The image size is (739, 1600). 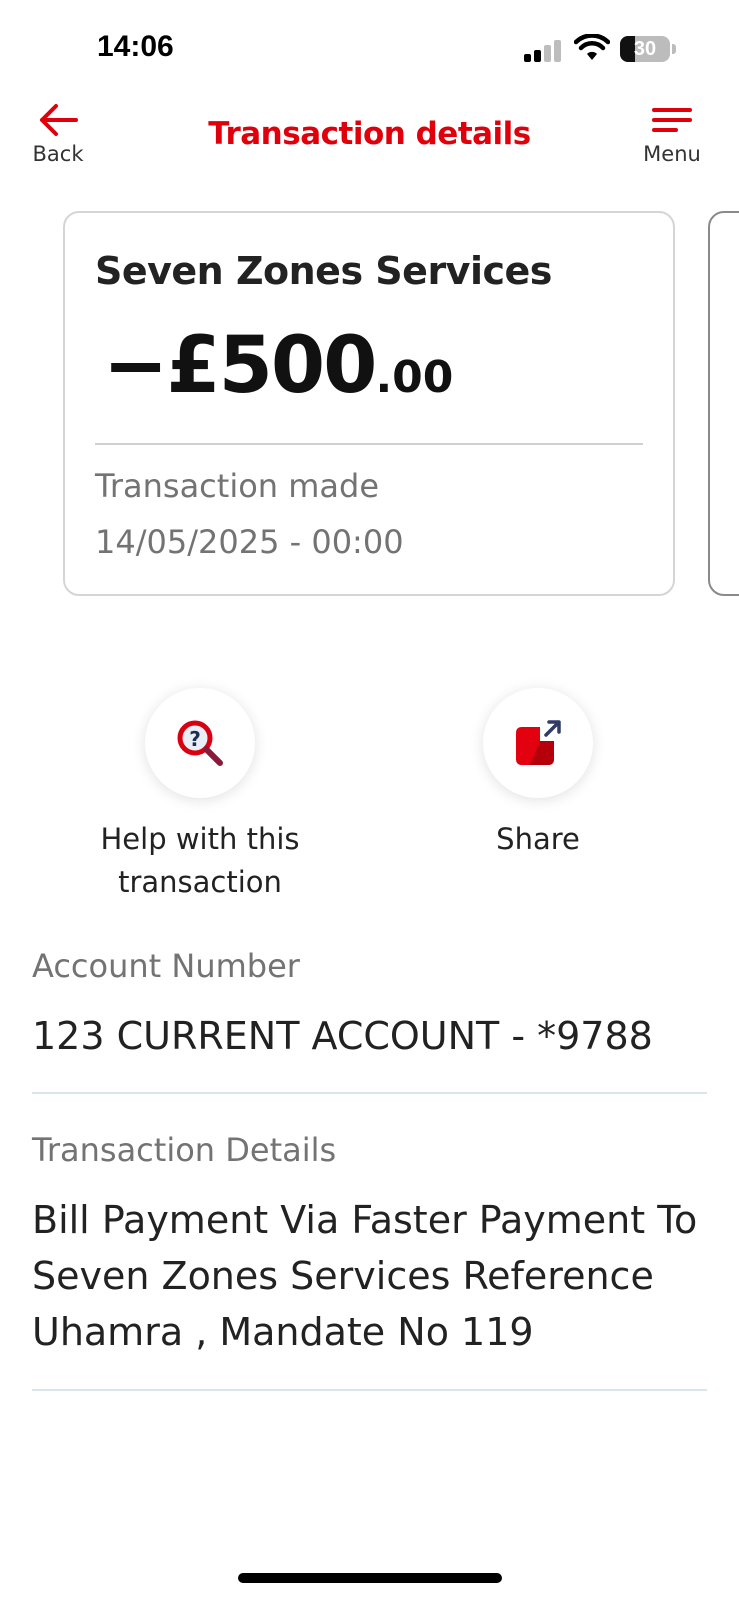 I want to click on transaction-details-label: Transaction Details, so click(x=184, y=1150).